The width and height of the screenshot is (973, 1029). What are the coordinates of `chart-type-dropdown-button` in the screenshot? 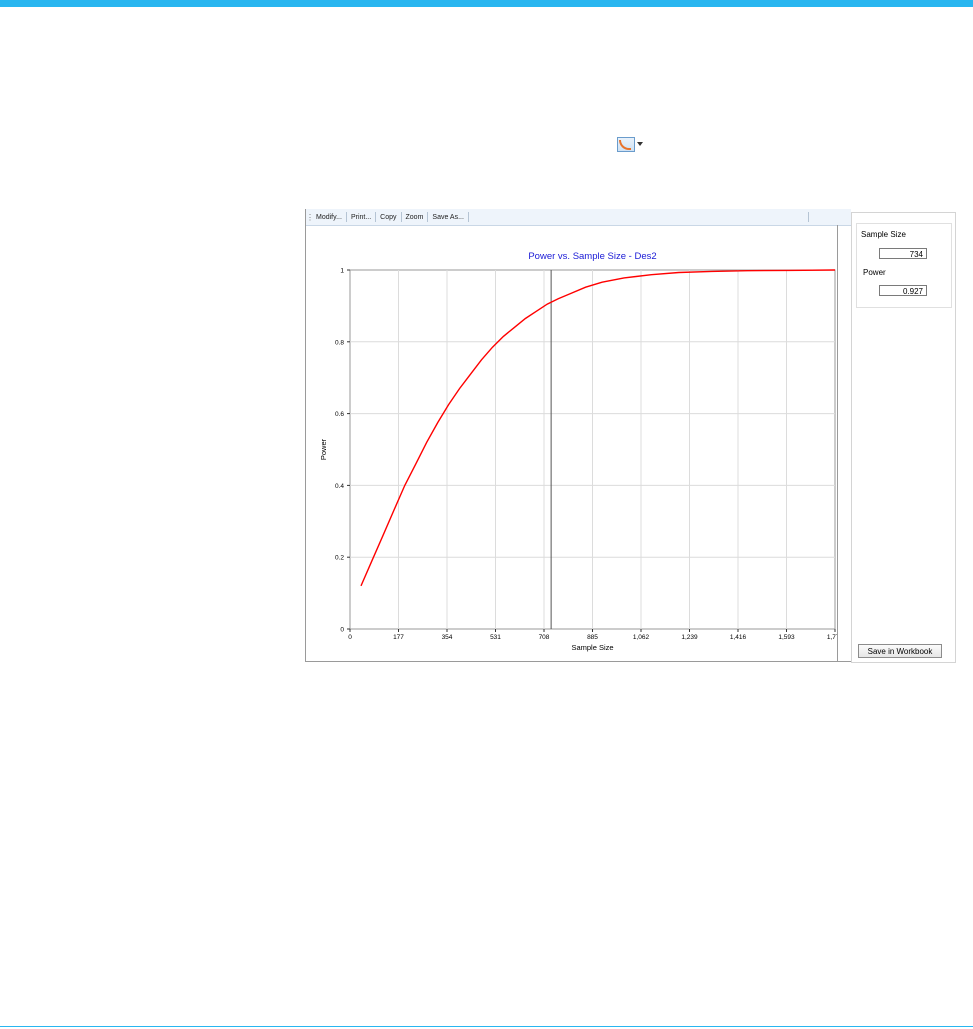 It's located at (634, 144).